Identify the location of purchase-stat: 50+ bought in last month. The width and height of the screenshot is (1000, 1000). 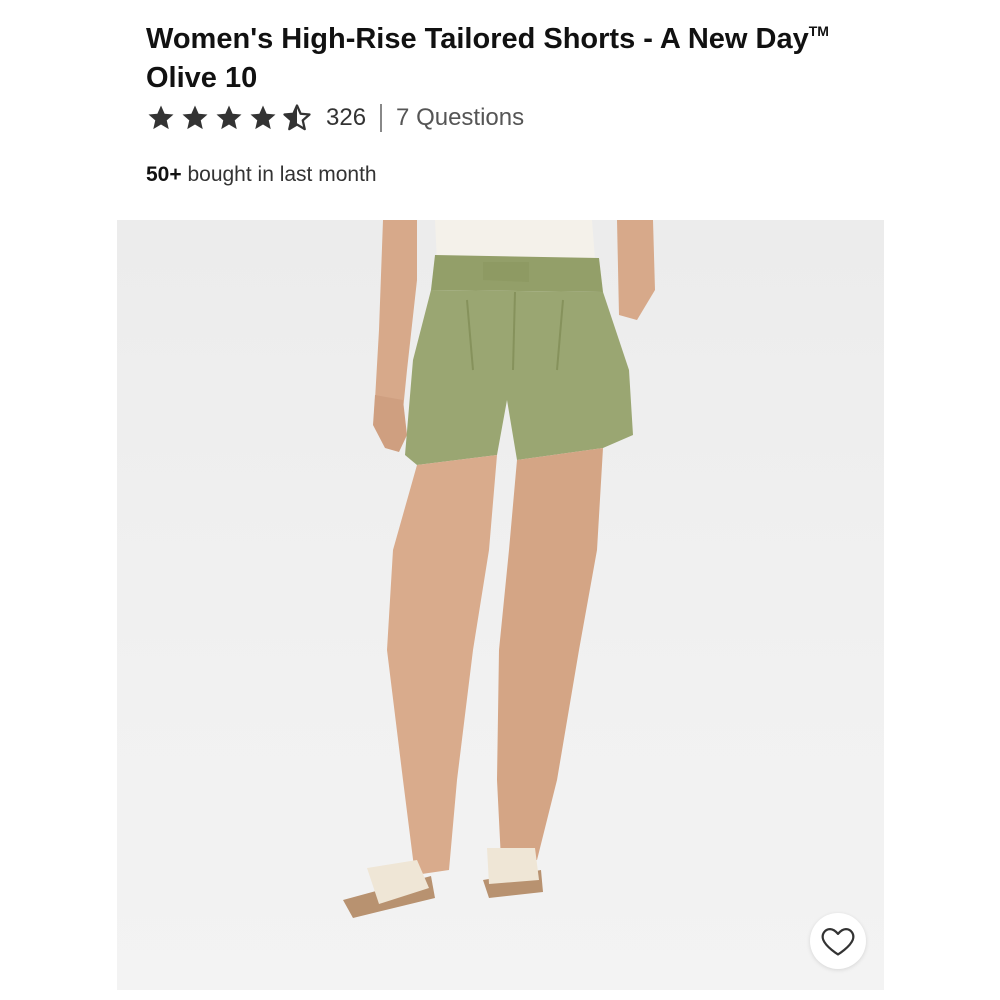
(261, 175).